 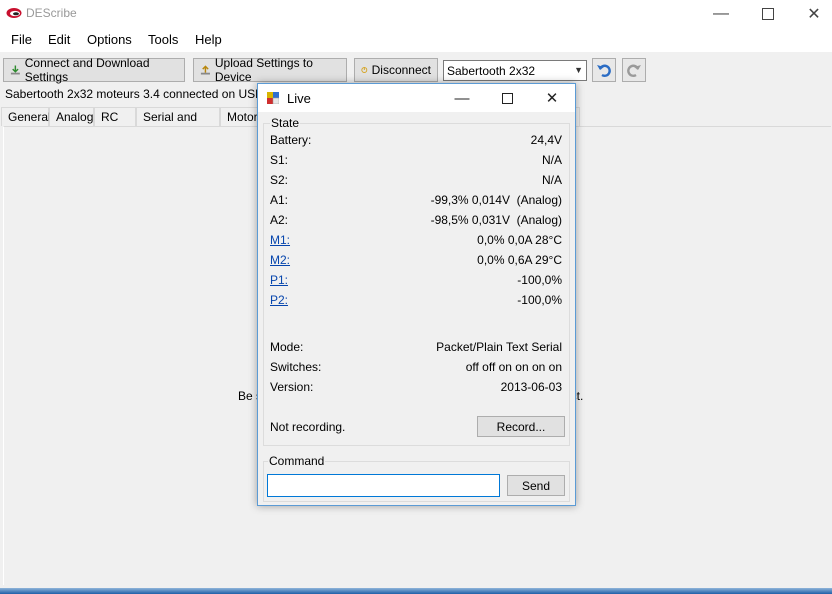 I want to click on device-select: Sabertooth 2x32 ▼, so click(x=515, y=70).